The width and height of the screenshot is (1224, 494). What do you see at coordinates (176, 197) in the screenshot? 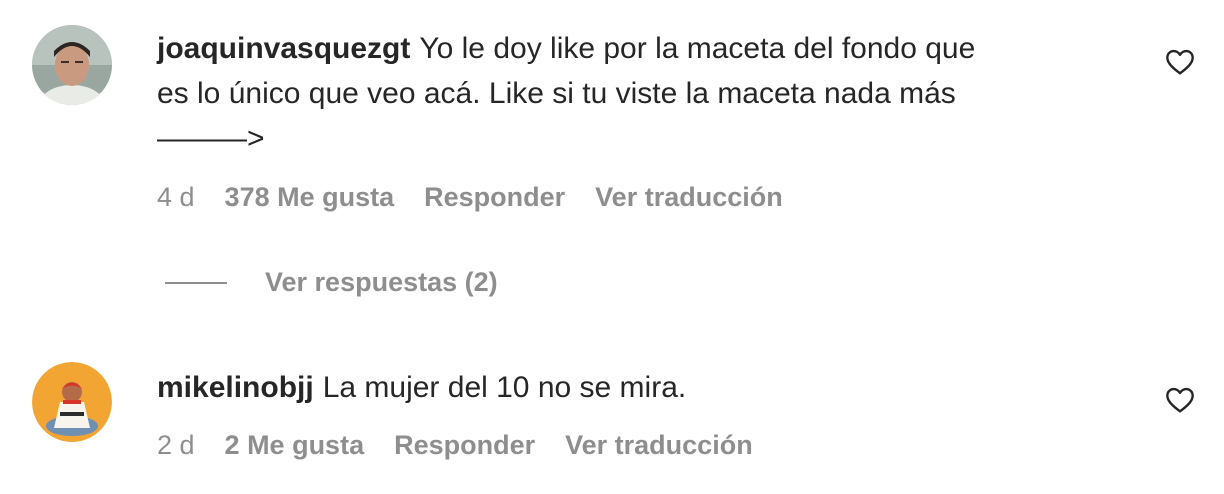
I see `comment-time: 4 d` at bounding box center [176, 197].